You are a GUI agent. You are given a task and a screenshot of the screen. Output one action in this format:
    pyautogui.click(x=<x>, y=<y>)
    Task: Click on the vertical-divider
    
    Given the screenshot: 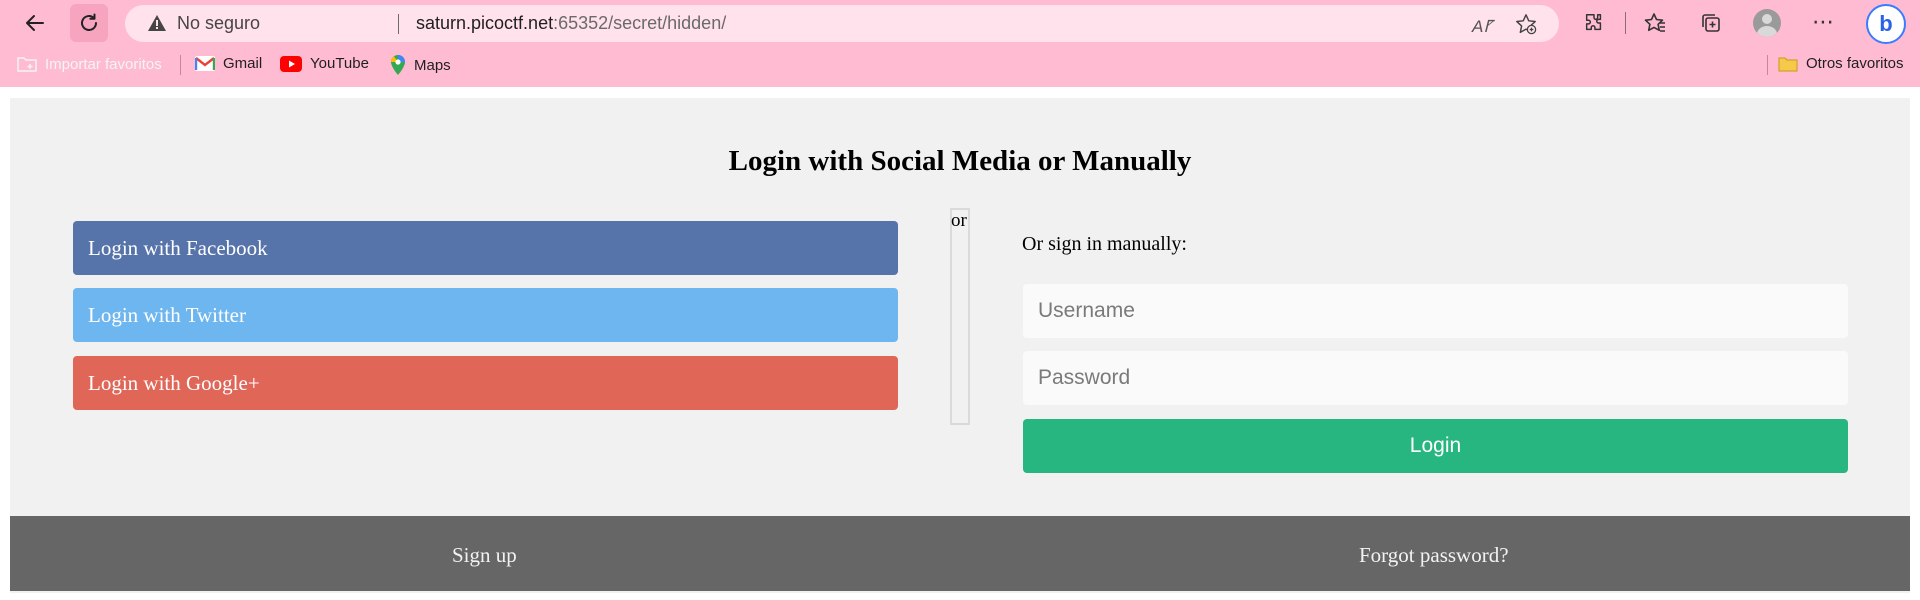 What is the action you would take?
    pyautogui.click(x=960, y=316)
    